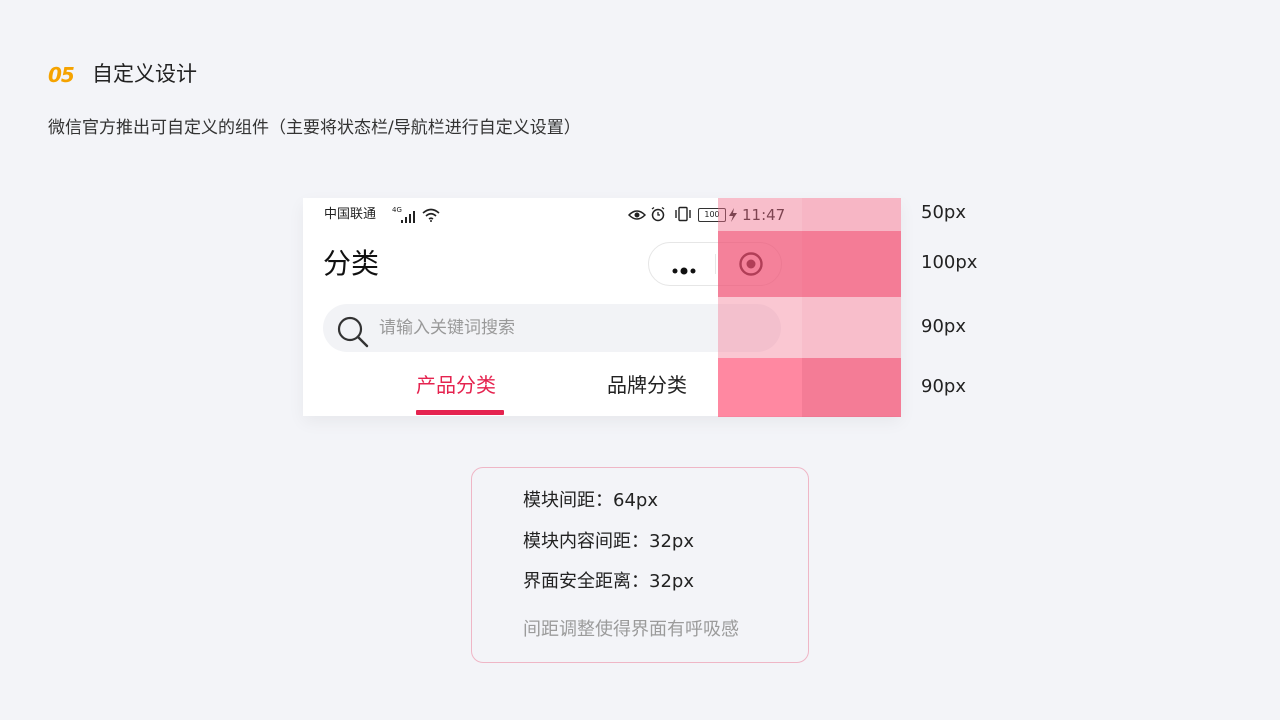  What do you see at coordinates (314, 128) in the screenshot?
I see `intro-text: 微信官方推出可自定义的组件（主要将状态栏/导航栏进行自定义设置）` at bounding box center [314, 128].